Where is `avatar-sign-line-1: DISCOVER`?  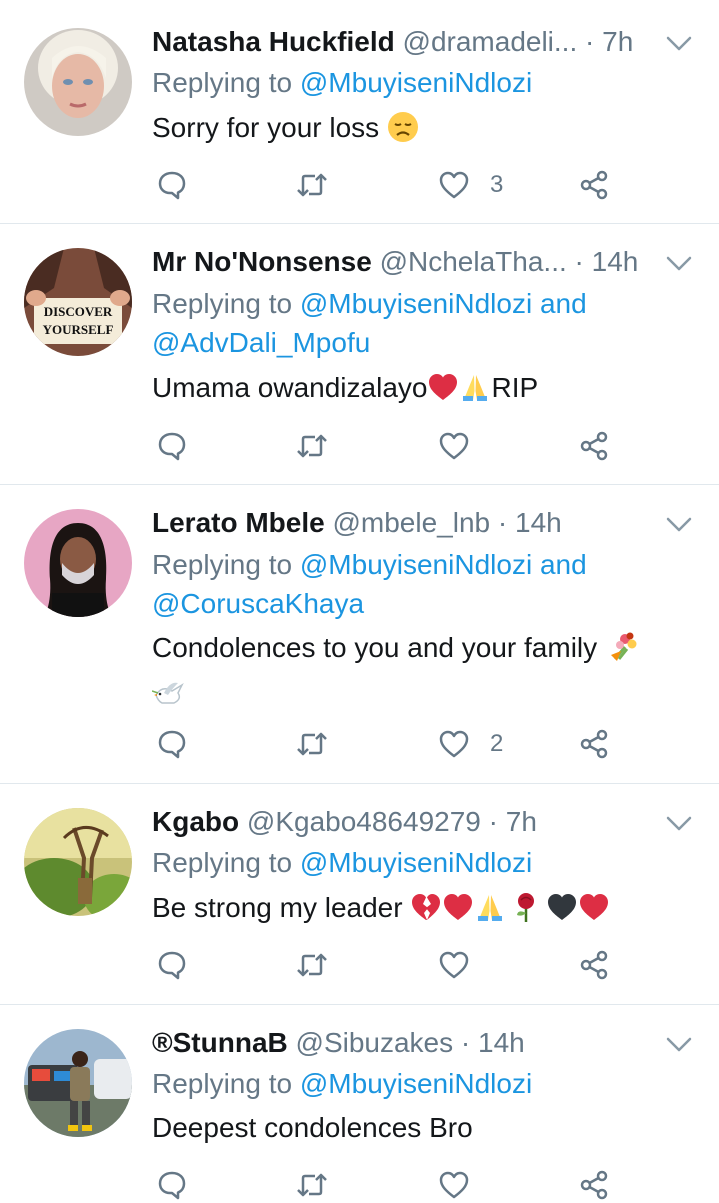
avatar-sign-line-1: DISCOVER is located at coordinates (78, 311).